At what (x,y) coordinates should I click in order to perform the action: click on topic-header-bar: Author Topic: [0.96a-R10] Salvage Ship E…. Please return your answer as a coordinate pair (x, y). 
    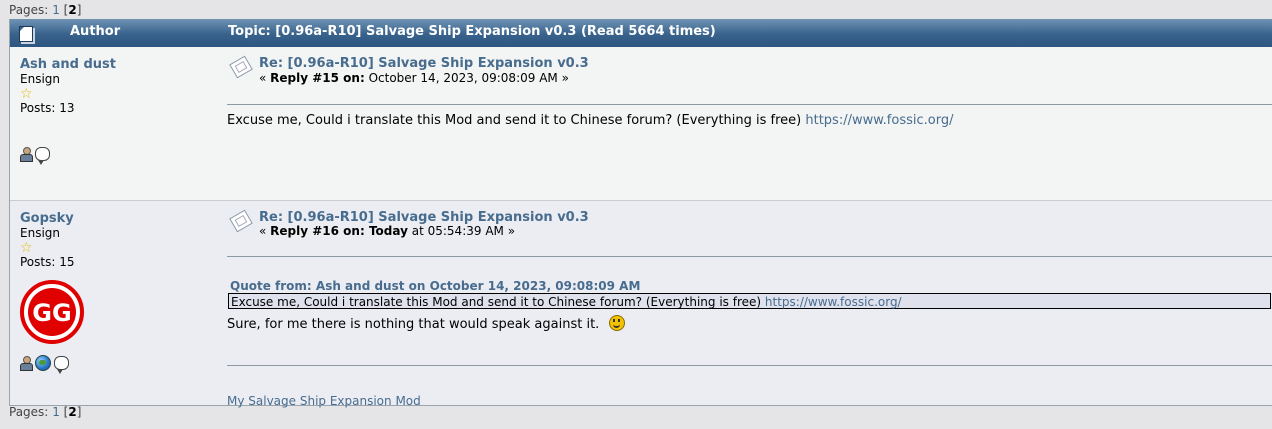
    Looking at the image, I should click on (641, 33).